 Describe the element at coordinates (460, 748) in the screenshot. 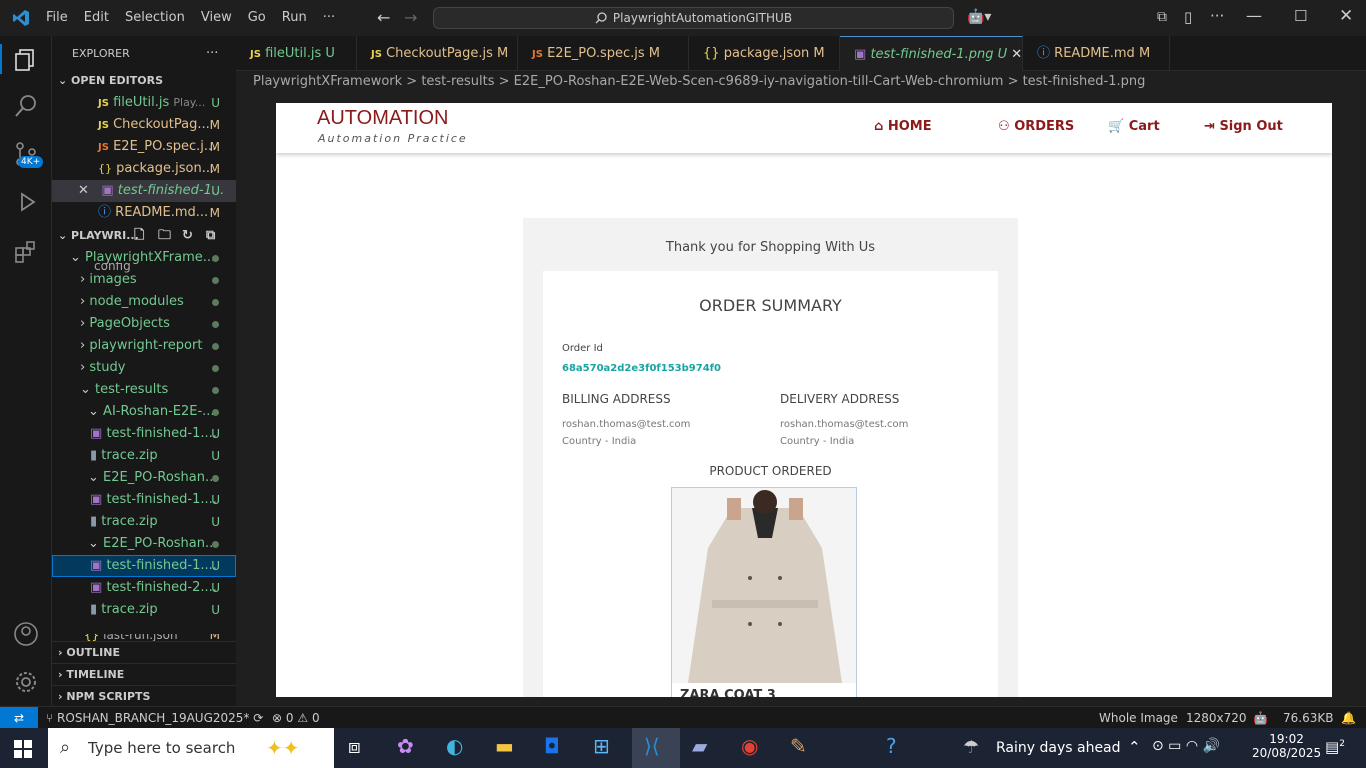

I see `edge-icon: ◐` at that location.